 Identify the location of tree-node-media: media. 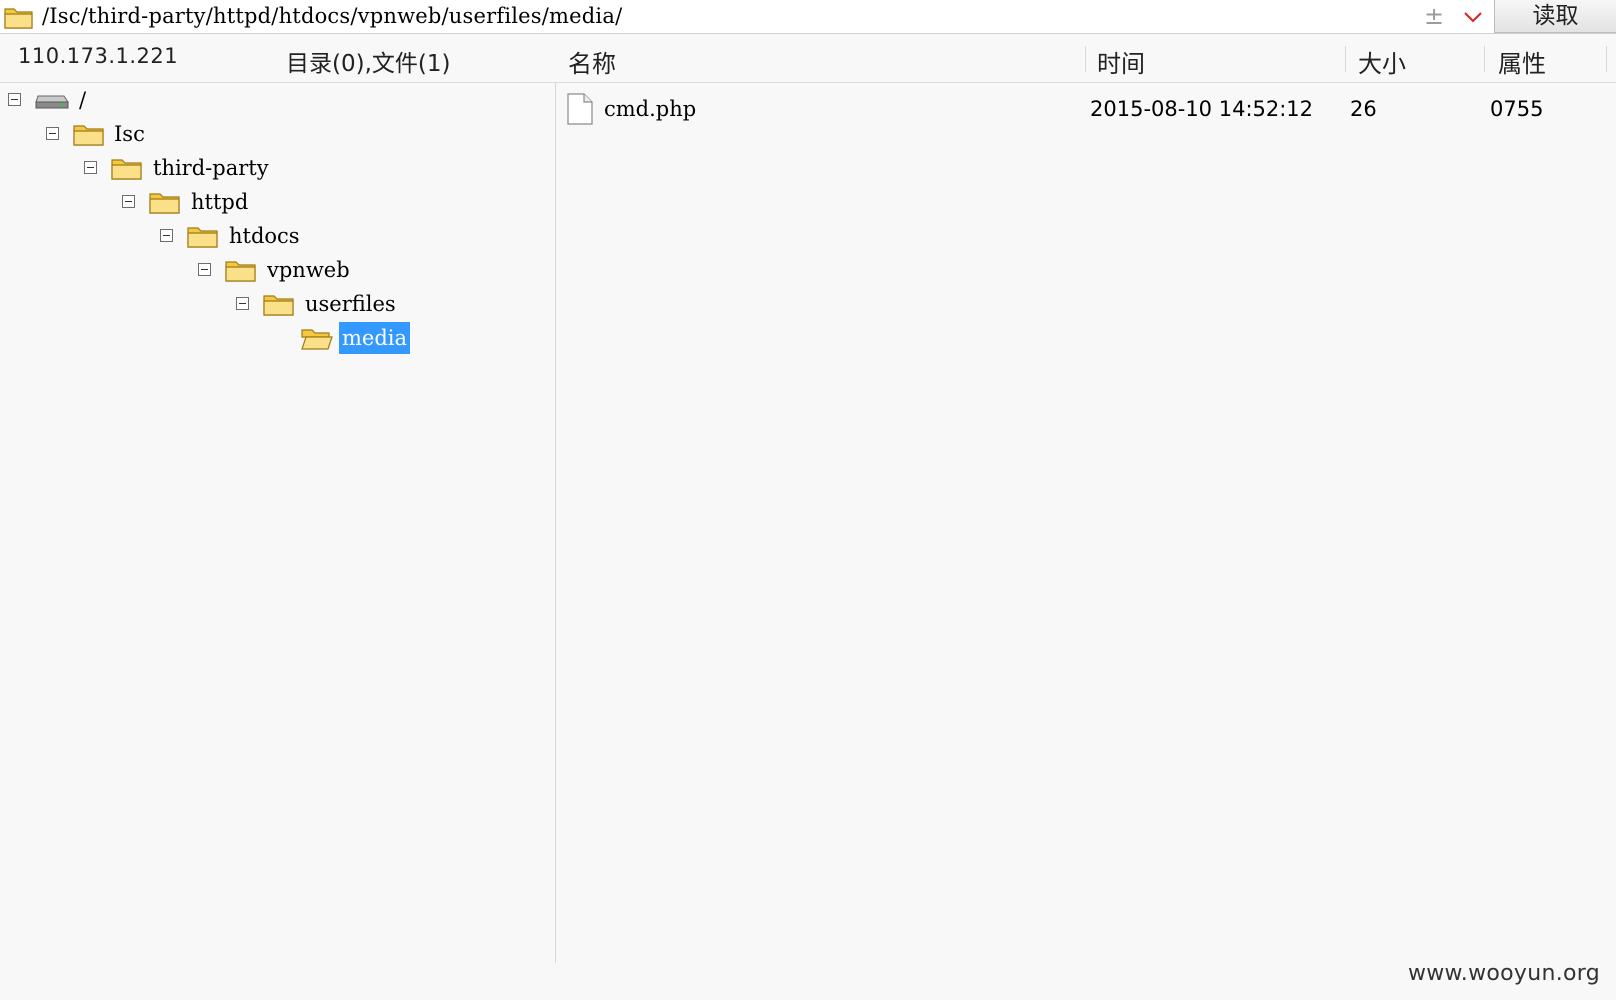
(210, 338).